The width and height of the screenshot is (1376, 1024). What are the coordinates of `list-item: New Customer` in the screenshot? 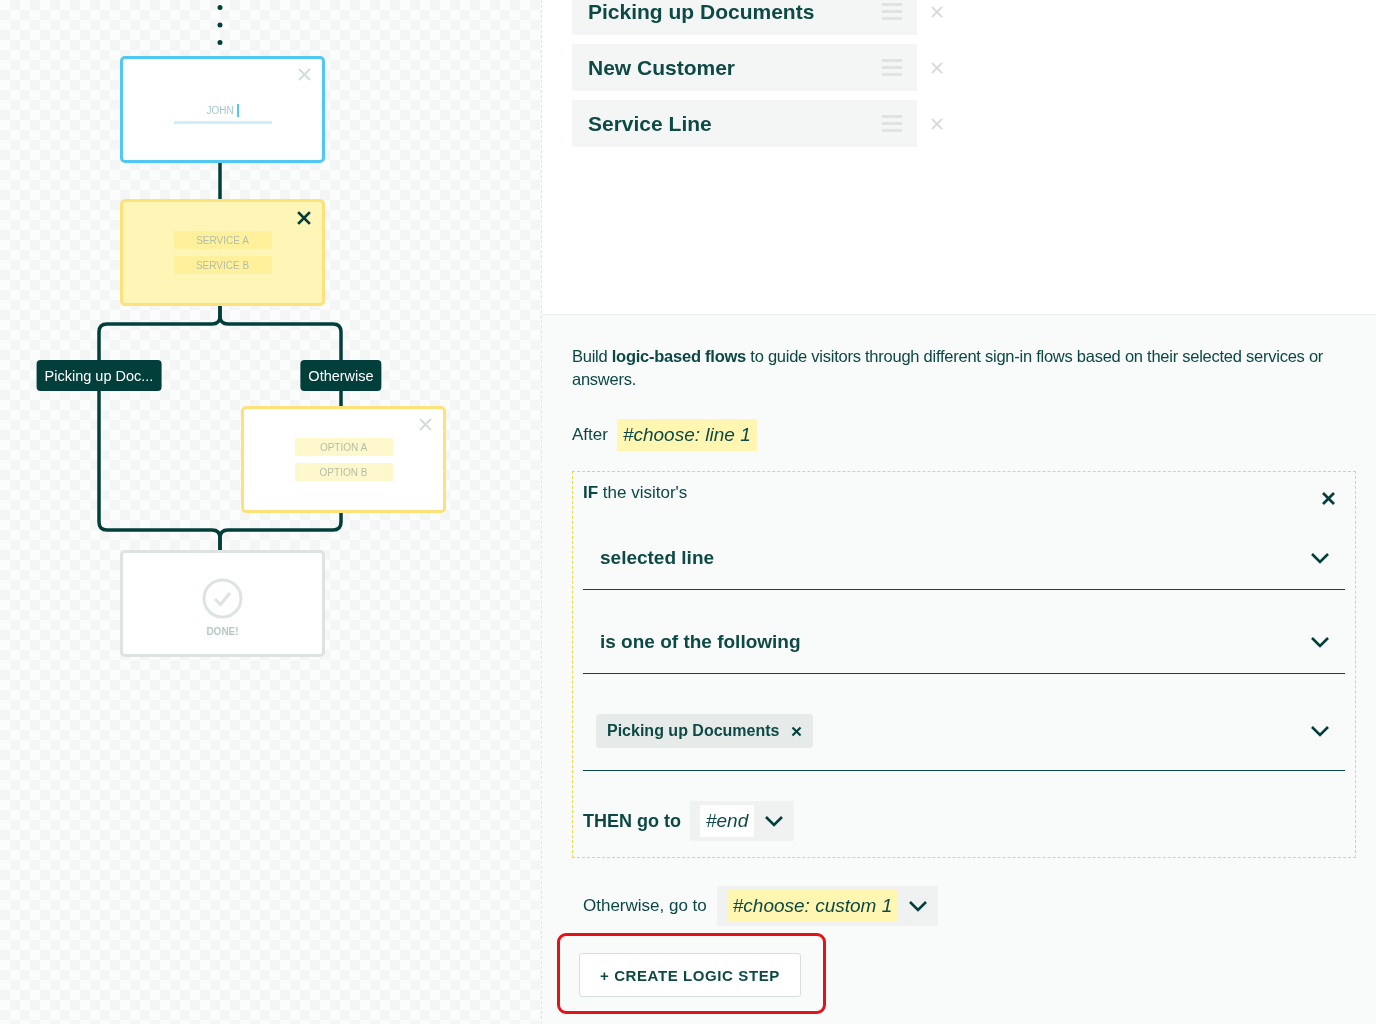 It's located at (744, 67).